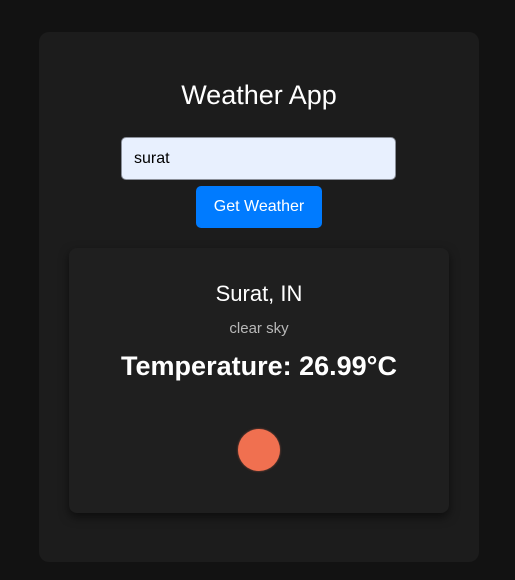  I want to click on sun-icon, so click(259, 450).